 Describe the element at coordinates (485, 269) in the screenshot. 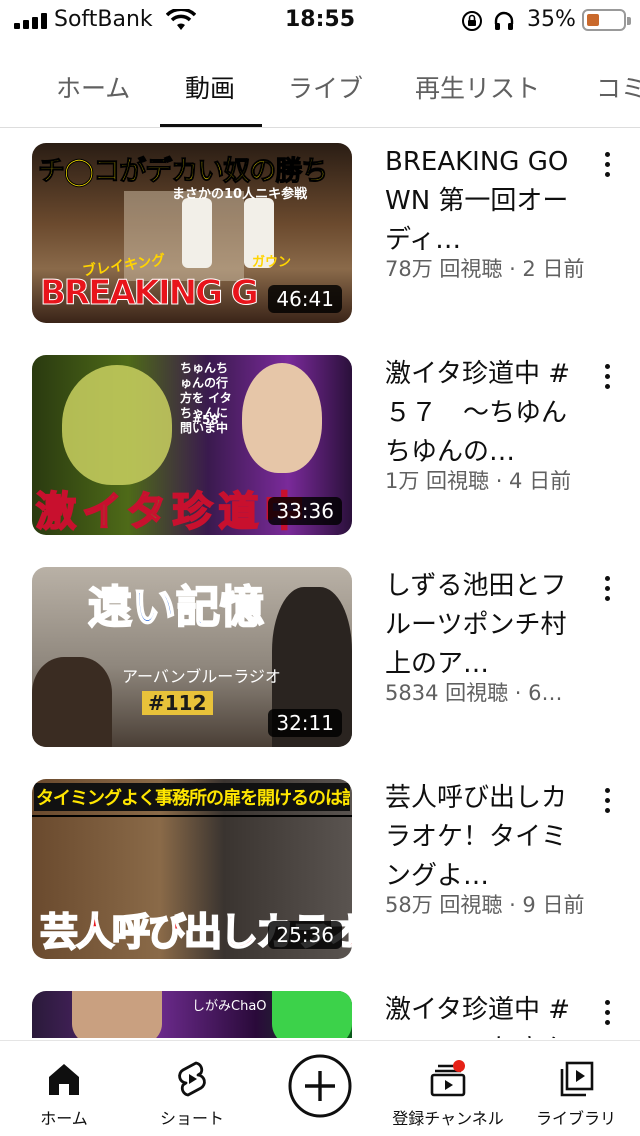

I see `video-meta: 78万 回視聴 · 2 日前` at that location.